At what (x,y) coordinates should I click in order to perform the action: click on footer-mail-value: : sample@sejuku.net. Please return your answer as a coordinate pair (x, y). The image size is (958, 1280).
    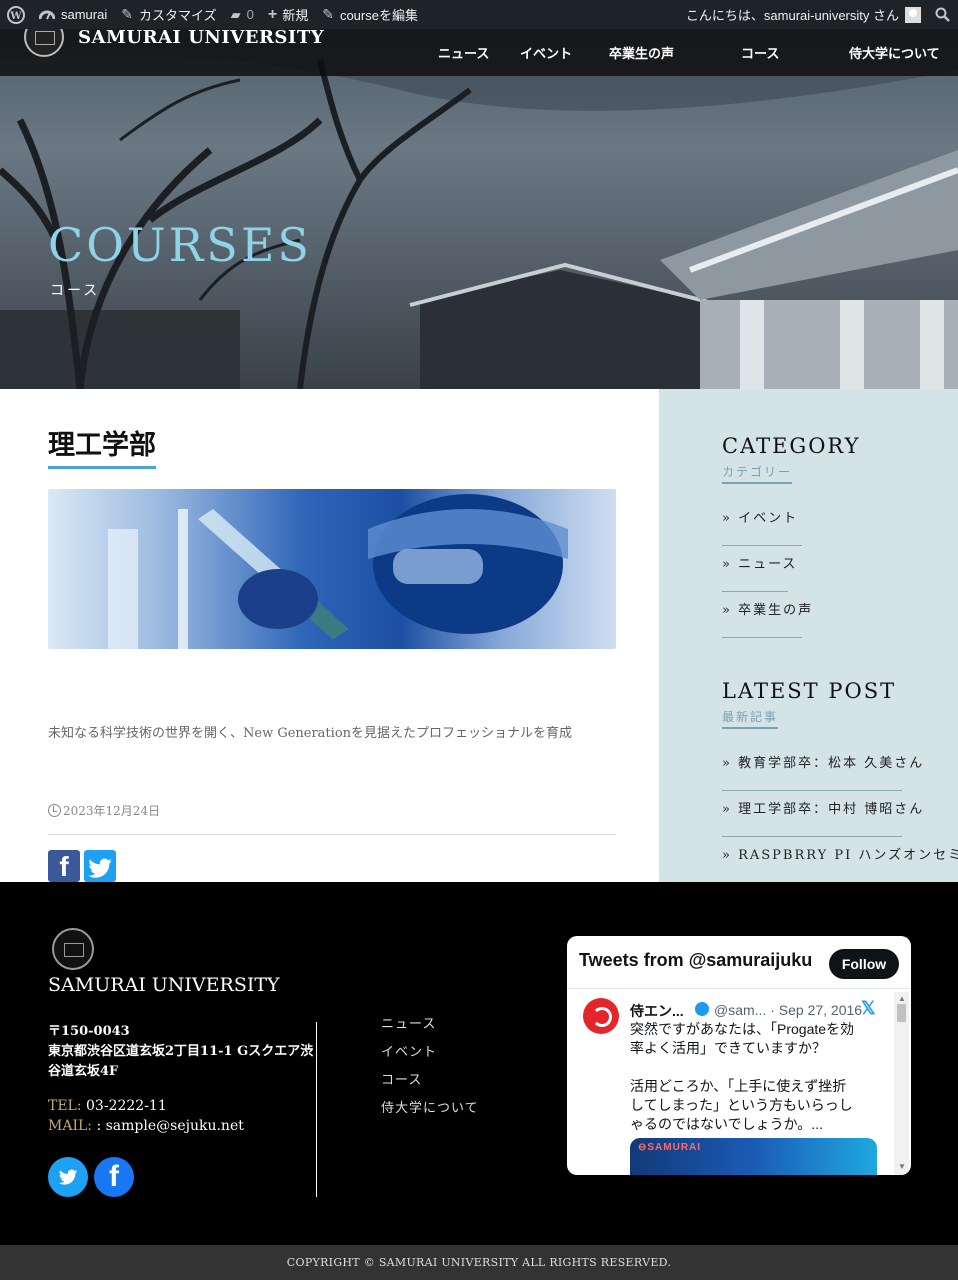
    Looking at the image, I should click on (168, 1126).